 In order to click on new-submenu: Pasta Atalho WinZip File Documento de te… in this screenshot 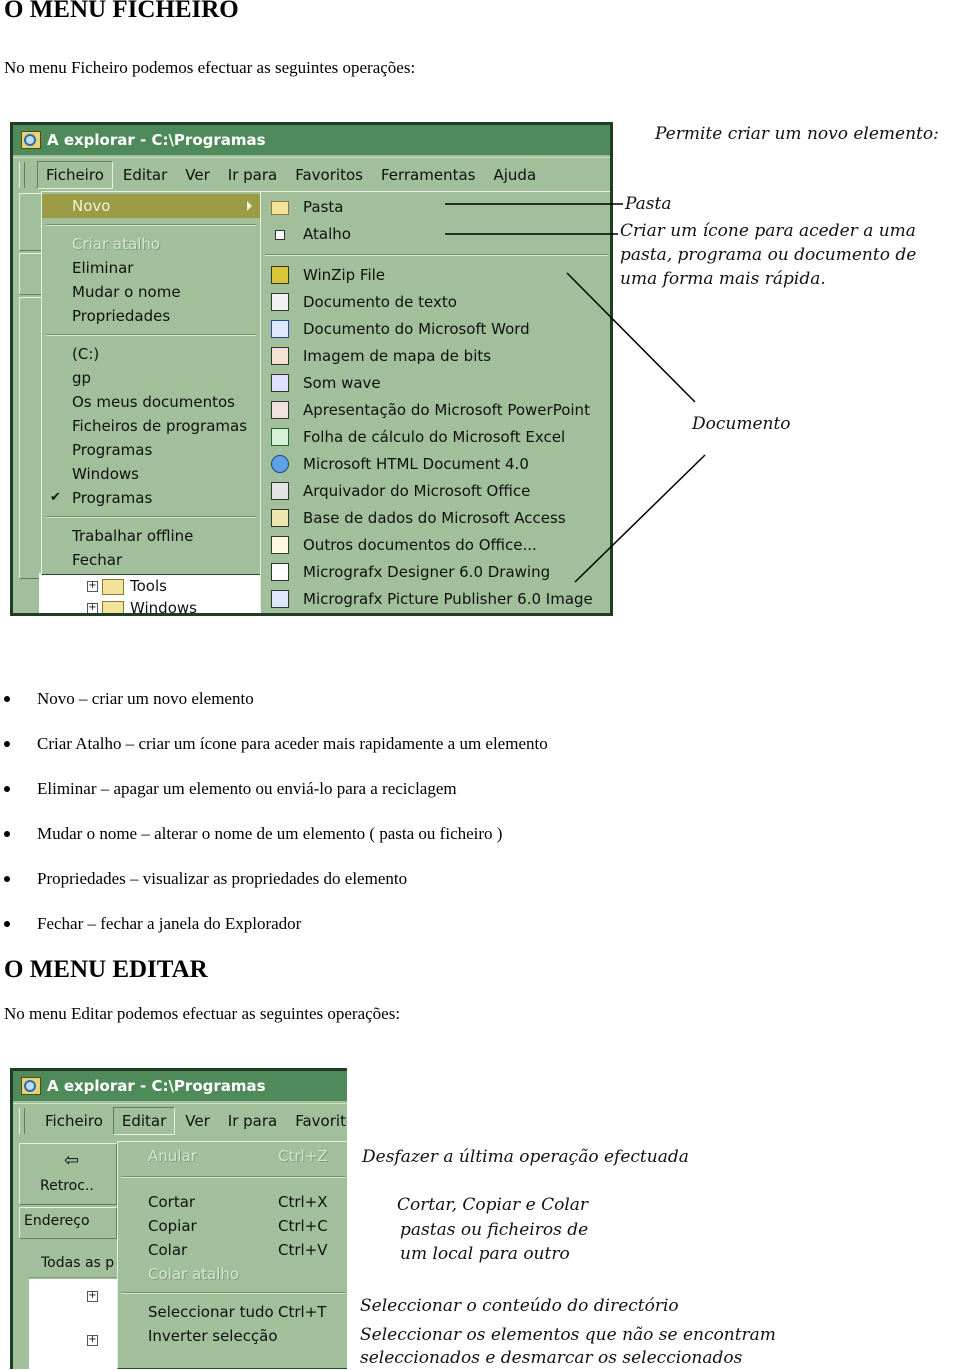, I will do `click(435, 402)`.